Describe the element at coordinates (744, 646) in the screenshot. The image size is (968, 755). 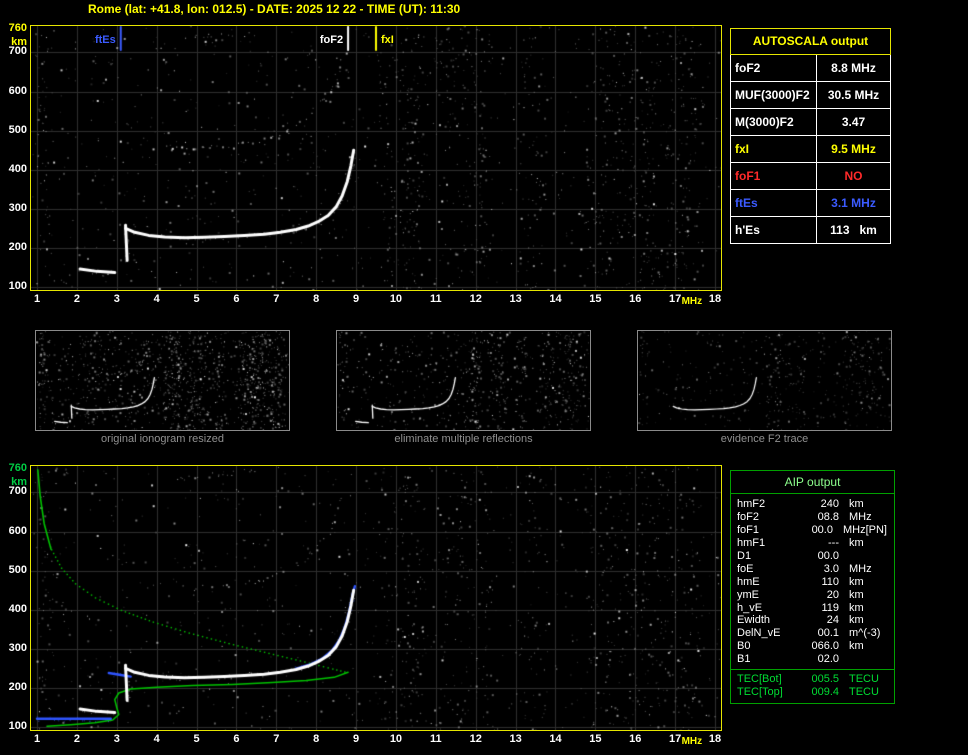
I see `aip-row-label: B0` at that location.